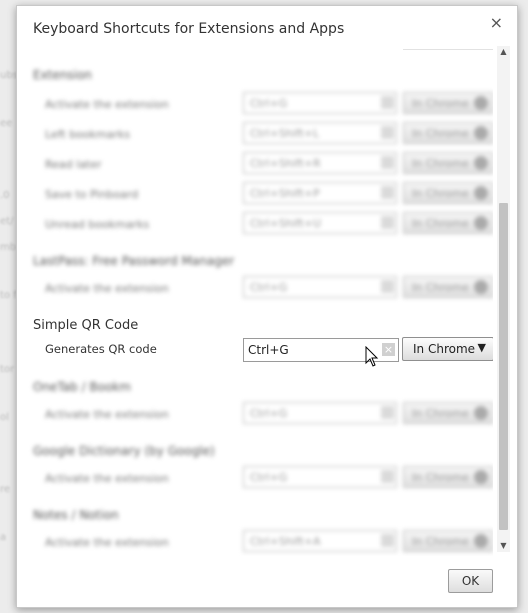  Describe the element at coordinates (503, 546) in the screenshot. I see `scroll-down-icon: ▼` at that location.